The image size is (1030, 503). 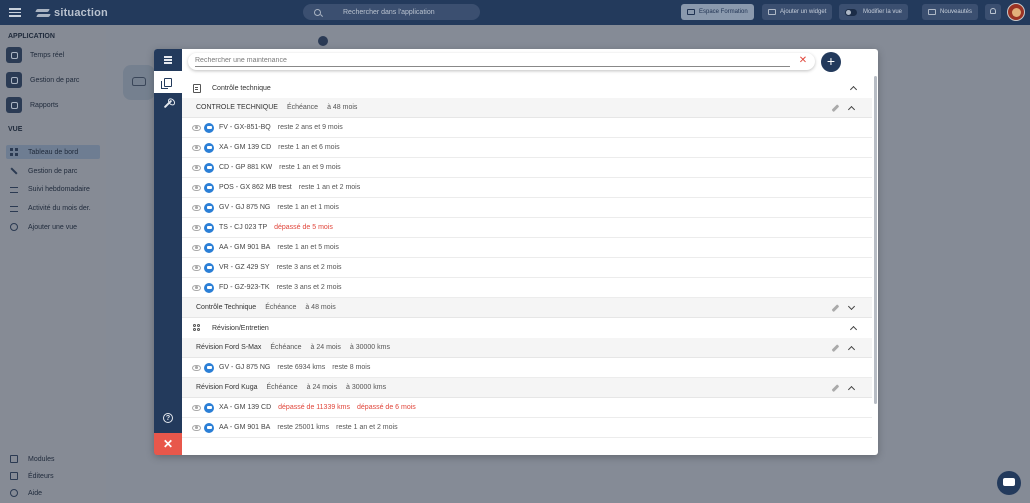 I want to click on sidebar-item-reports: Rapports, so click(x=32, y=105).